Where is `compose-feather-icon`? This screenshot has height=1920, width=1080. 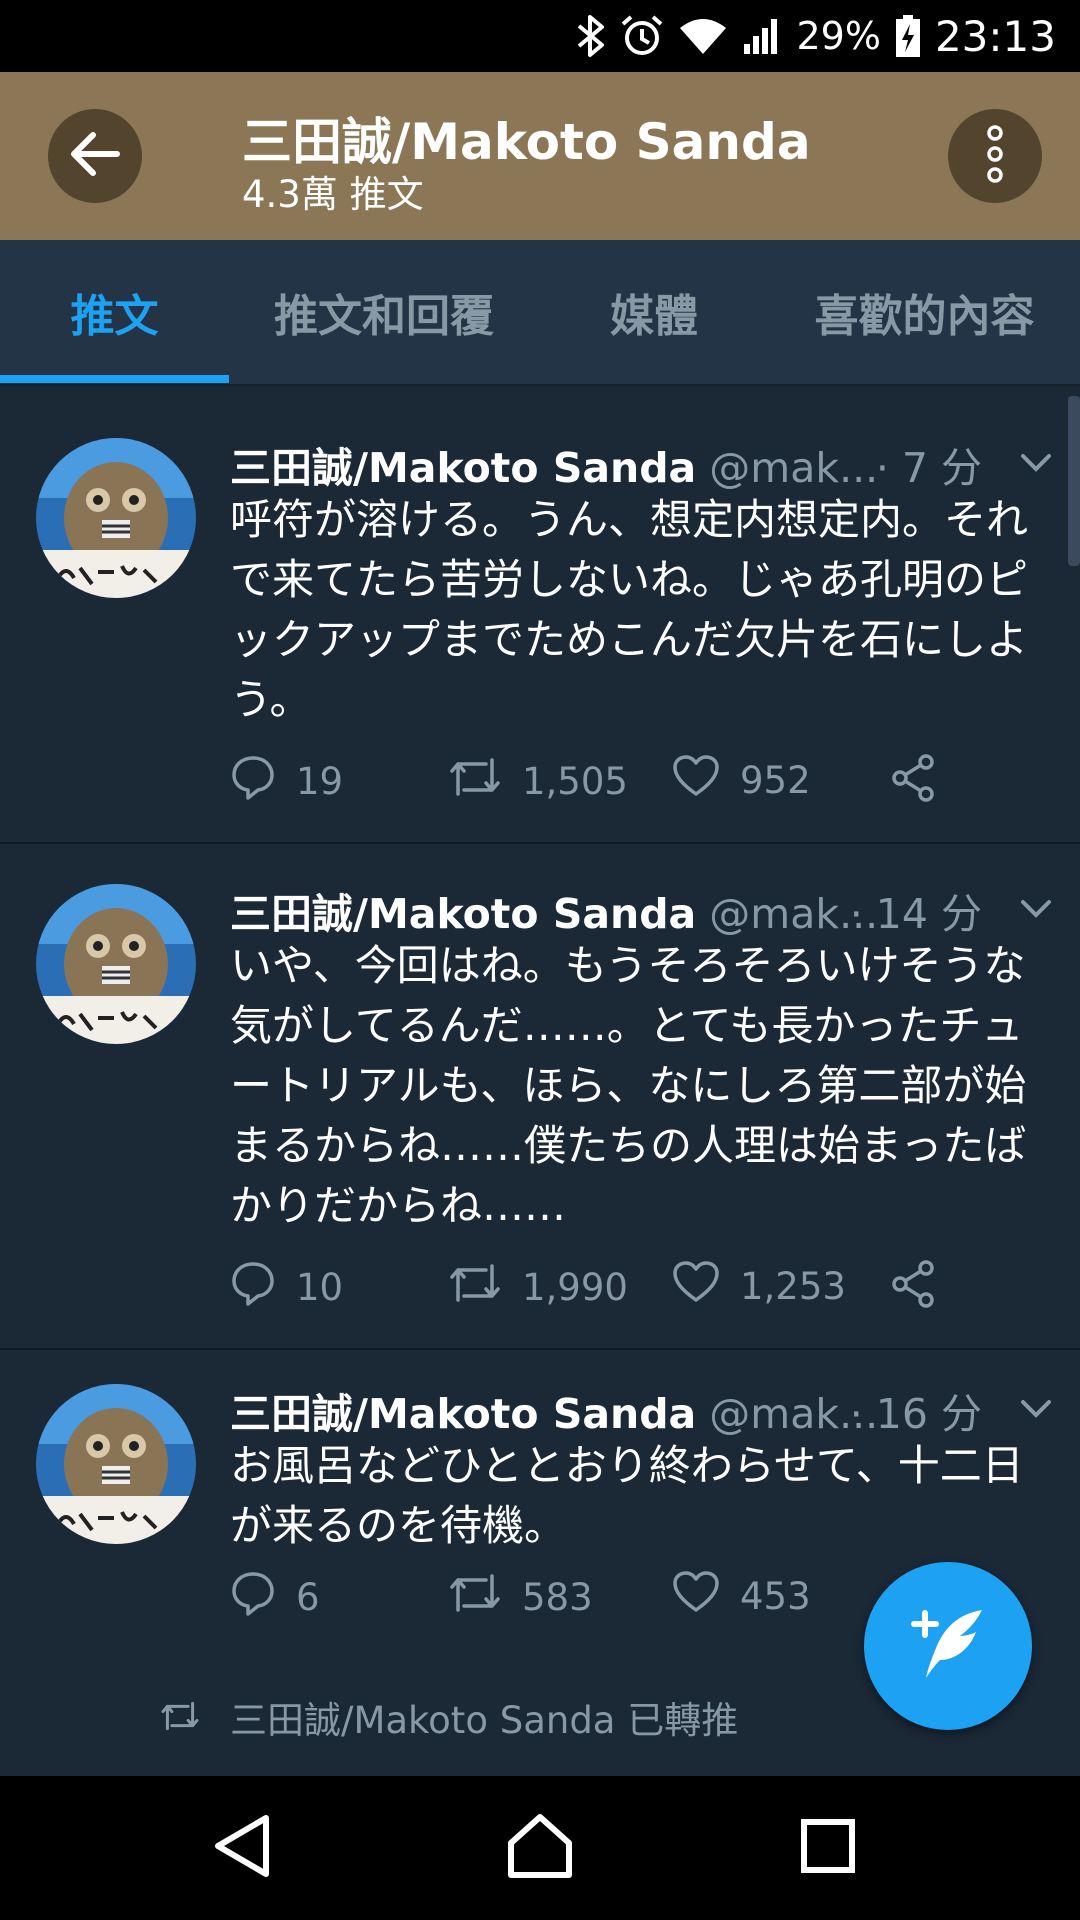 compose-feather-icon is located at coordinates (948, 1646).